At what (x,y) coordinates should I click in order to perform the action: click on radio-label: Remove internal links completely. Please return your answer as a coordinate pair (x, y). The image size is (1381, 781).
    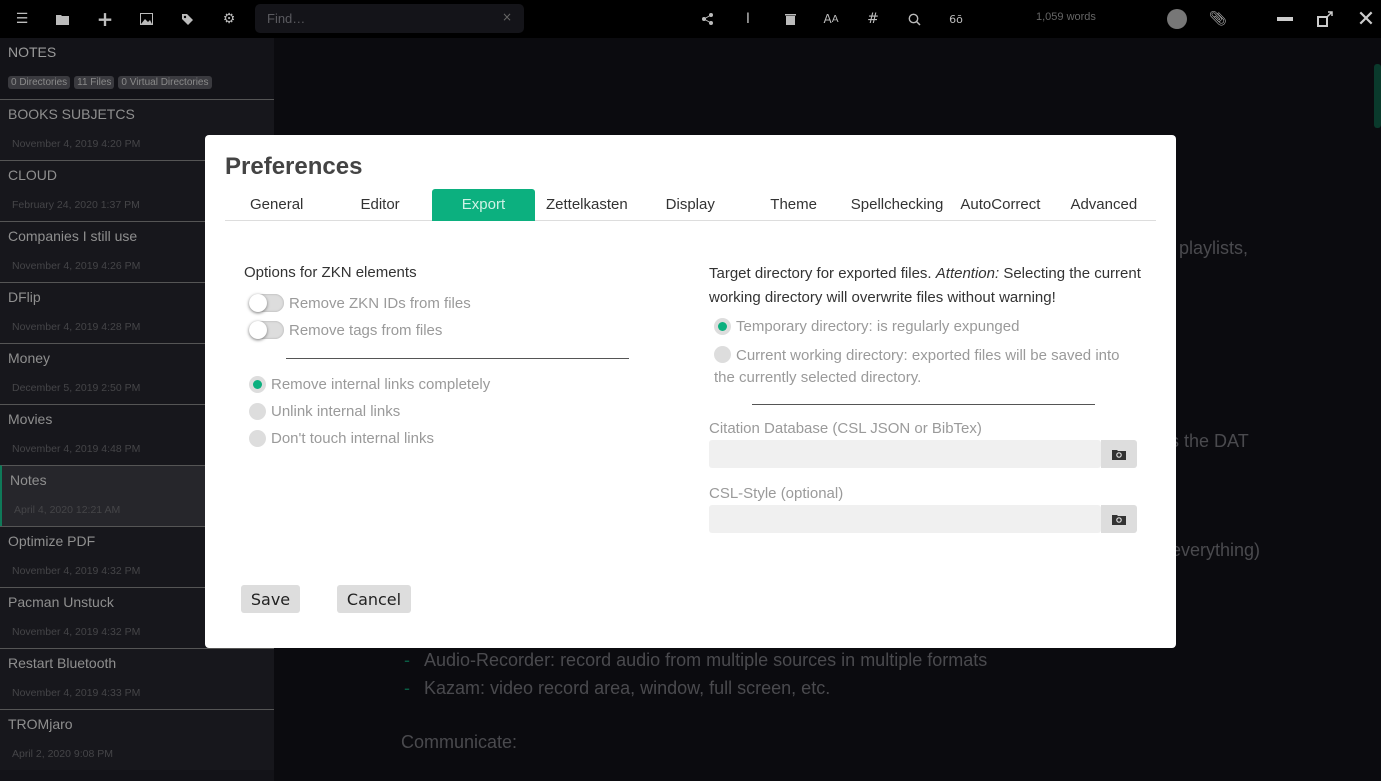
    Looking at the image, I should click on (381, 384).